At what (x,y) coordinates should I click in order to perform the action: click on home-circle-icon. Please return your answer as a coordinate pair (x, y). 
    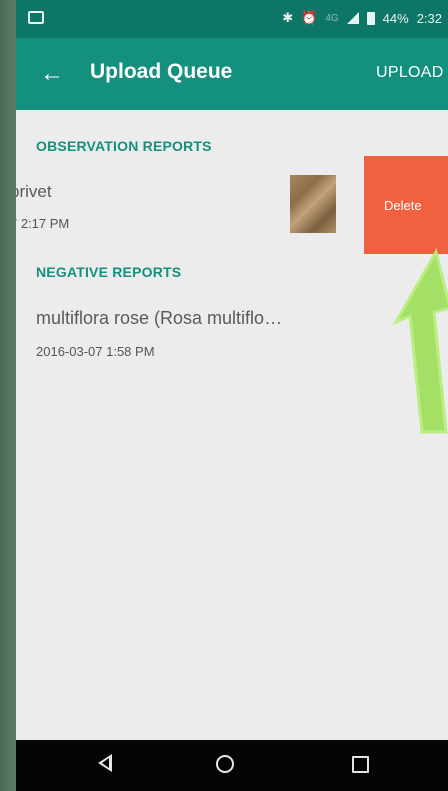
    Looking at the image, I should click on (225, 764).